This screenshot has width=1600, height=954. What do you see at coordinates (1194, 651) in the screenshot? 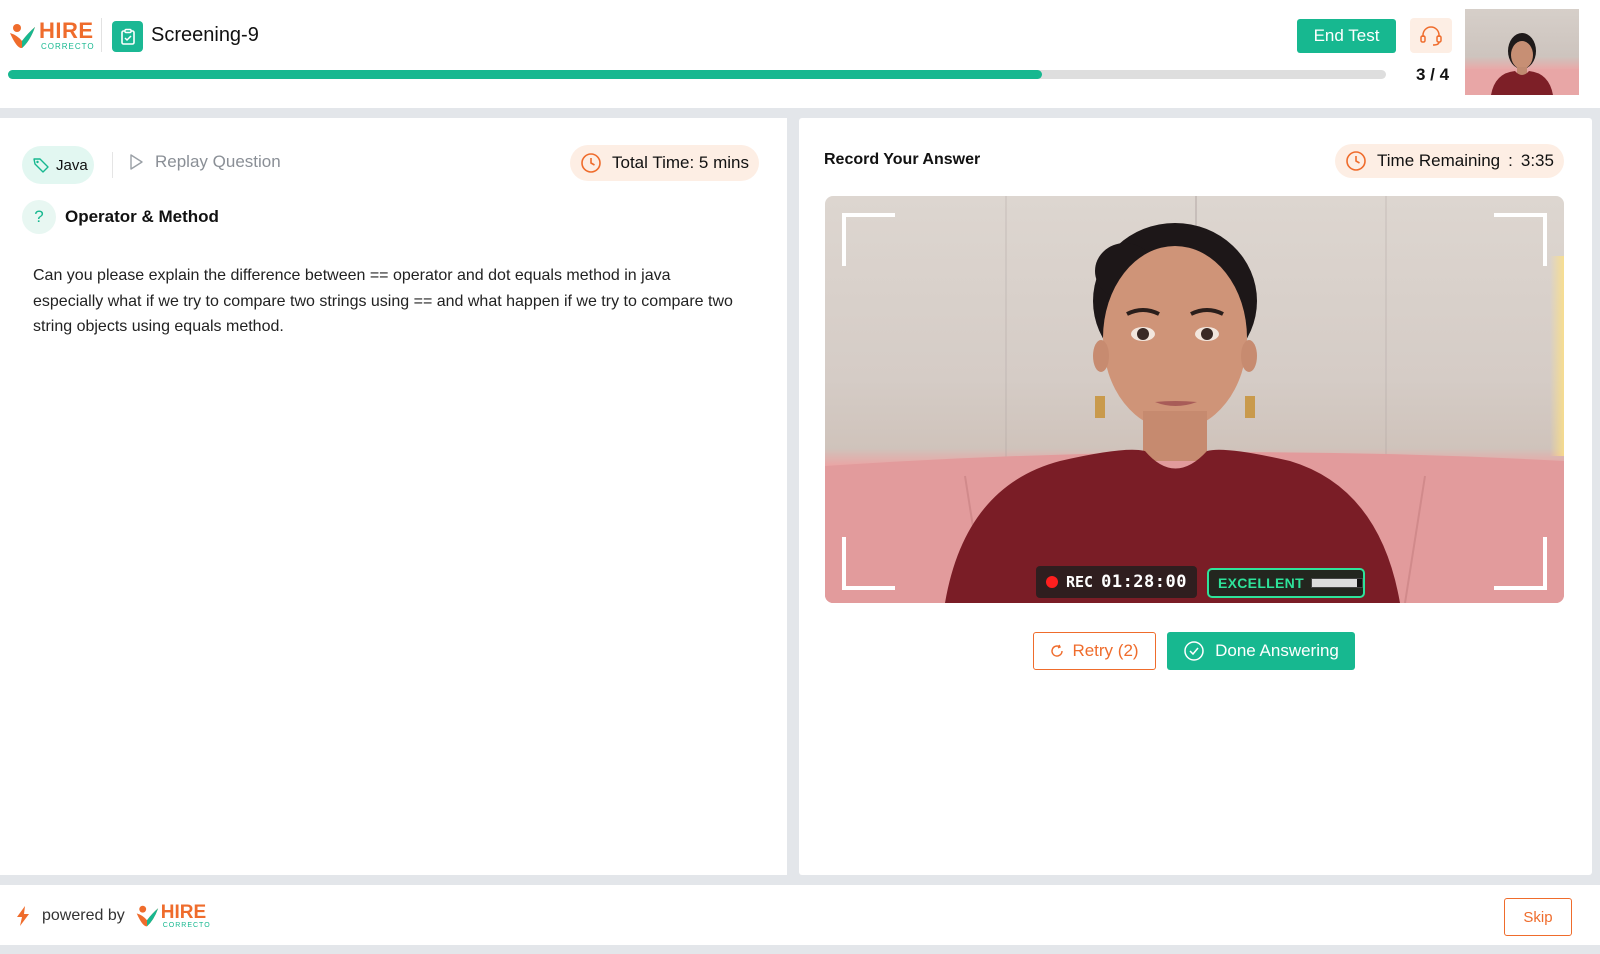
I see `check-circle-icon` at bounding box center [1194, 651].